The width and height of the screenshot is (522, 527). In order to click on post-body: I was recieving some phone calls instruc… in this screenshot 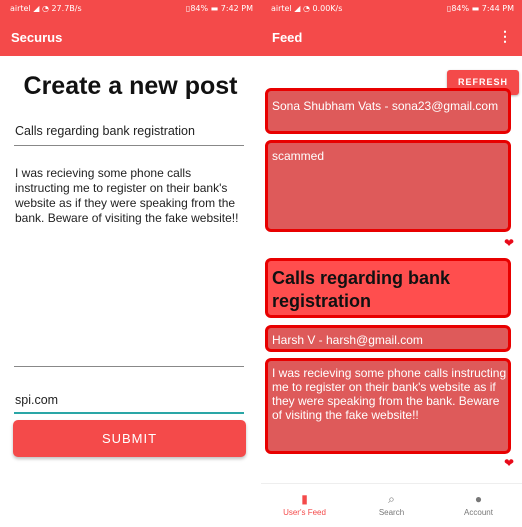, I will do `click(389, 394)`.